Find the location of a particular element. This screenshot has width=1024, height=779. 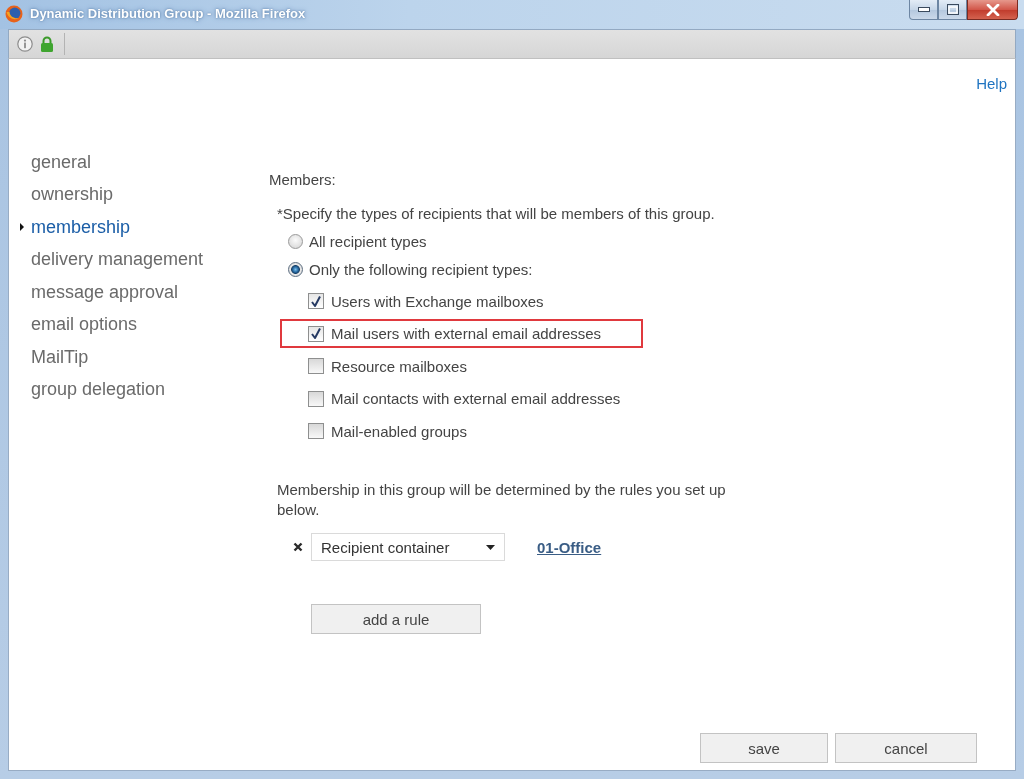

checkbox-label: Mail-enabled groups is located at coordinates (399, 431).